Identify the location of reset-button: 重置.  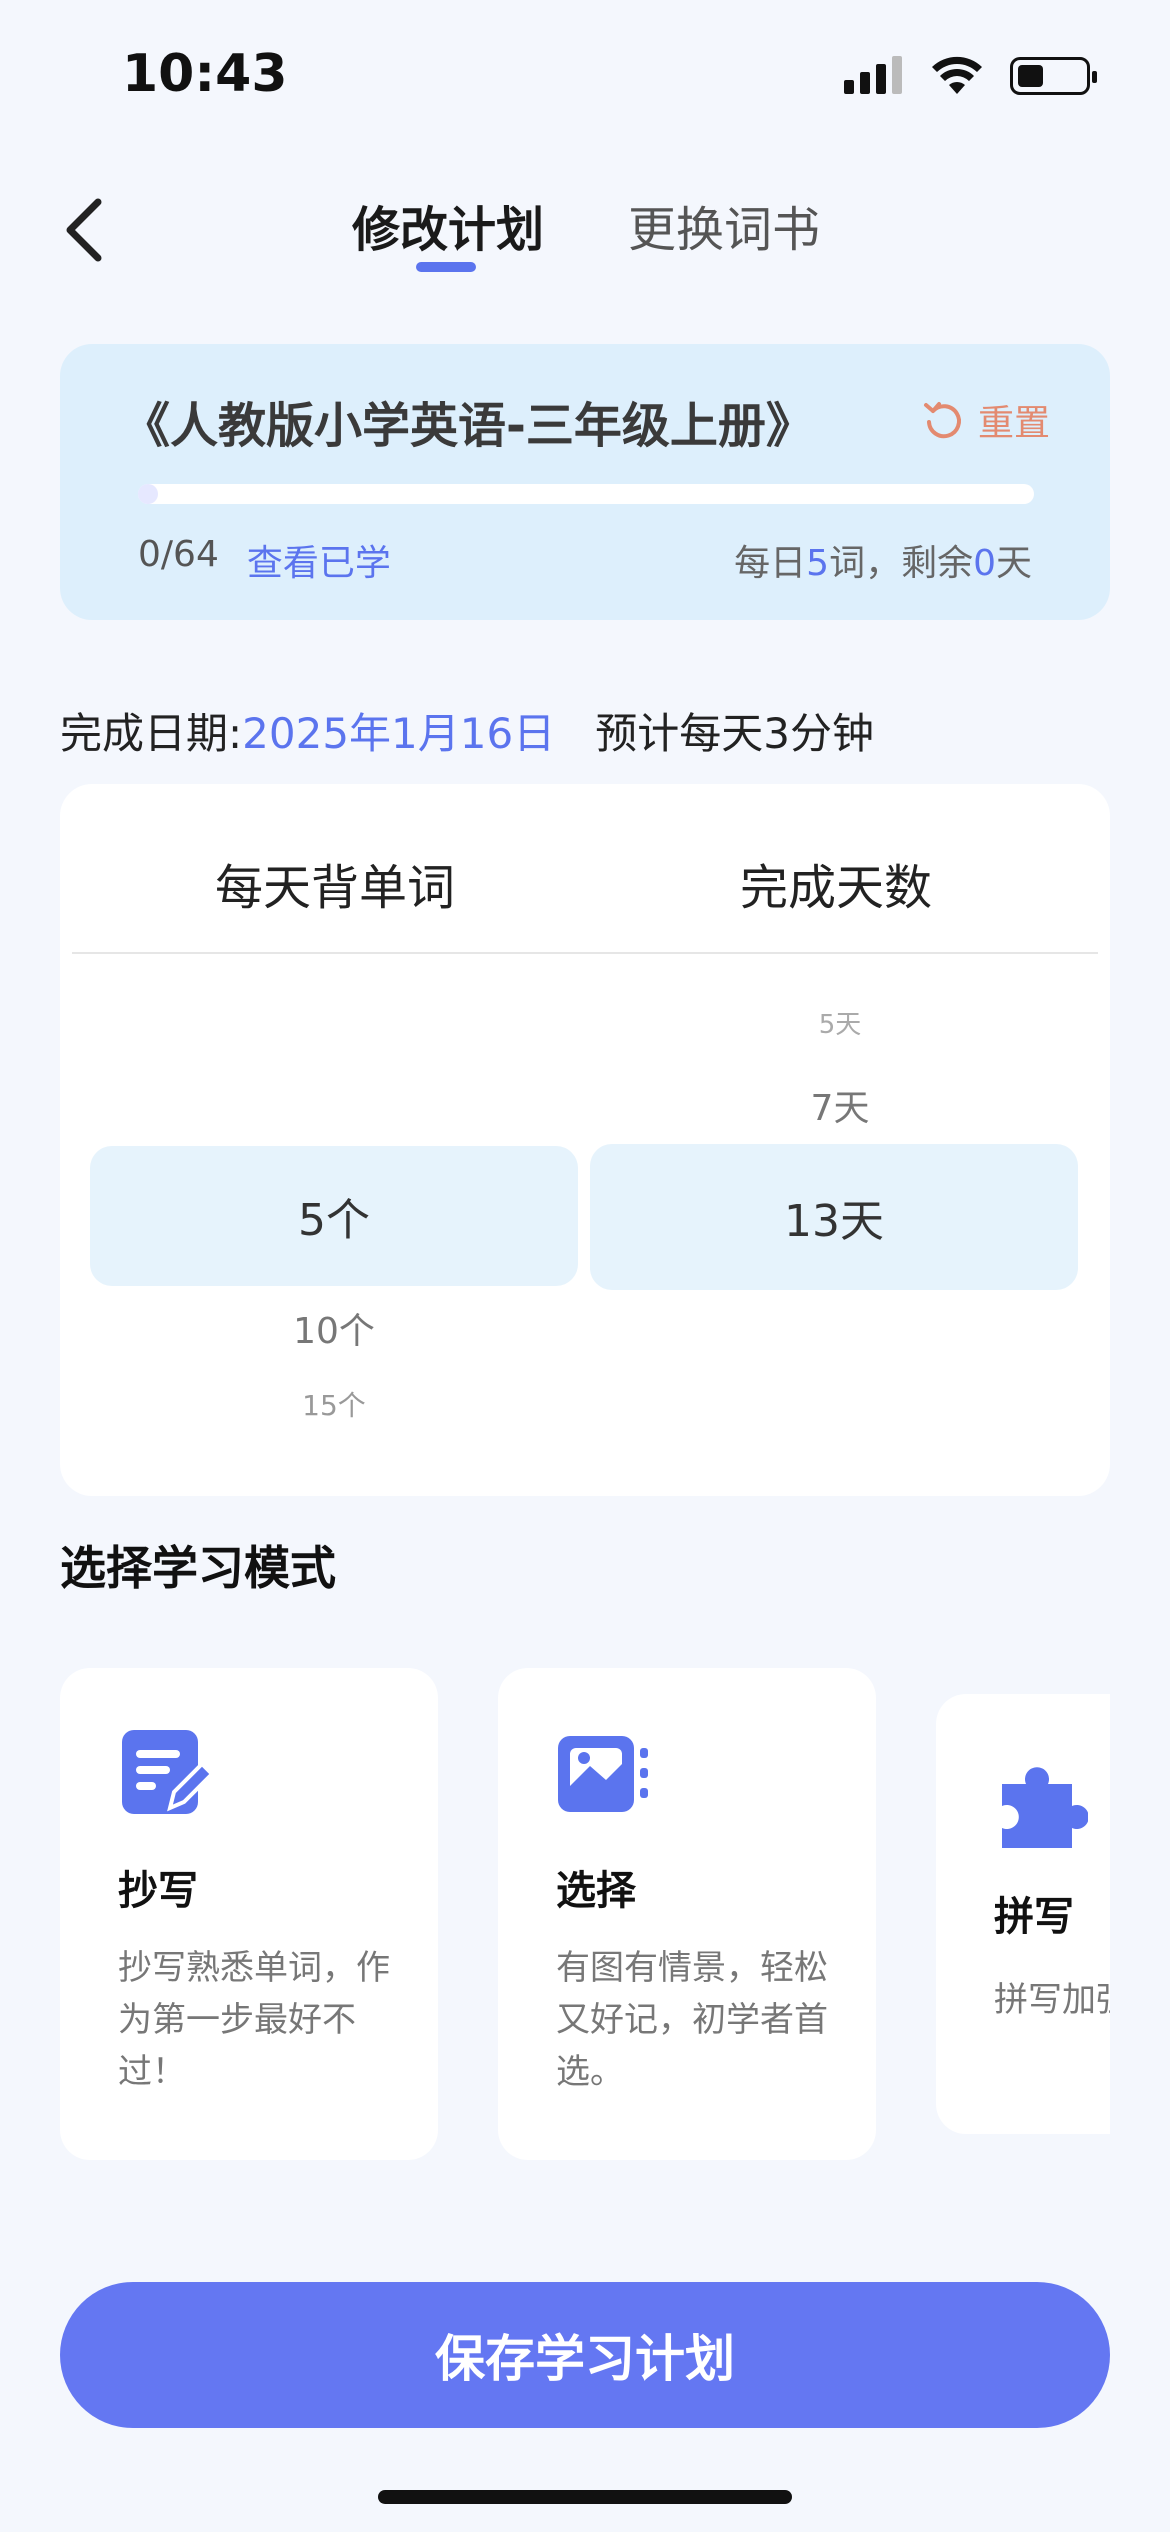
(986, 420).